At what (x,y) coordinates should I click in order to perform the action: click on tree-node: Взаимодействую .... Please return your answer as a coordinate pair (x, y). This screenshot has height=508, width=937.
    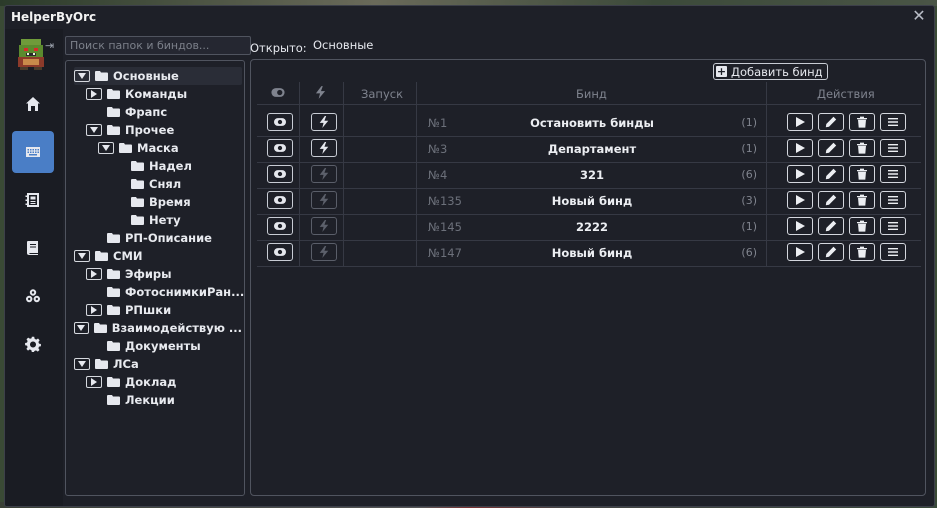
    Looking at the image, I should click on (158, 328).